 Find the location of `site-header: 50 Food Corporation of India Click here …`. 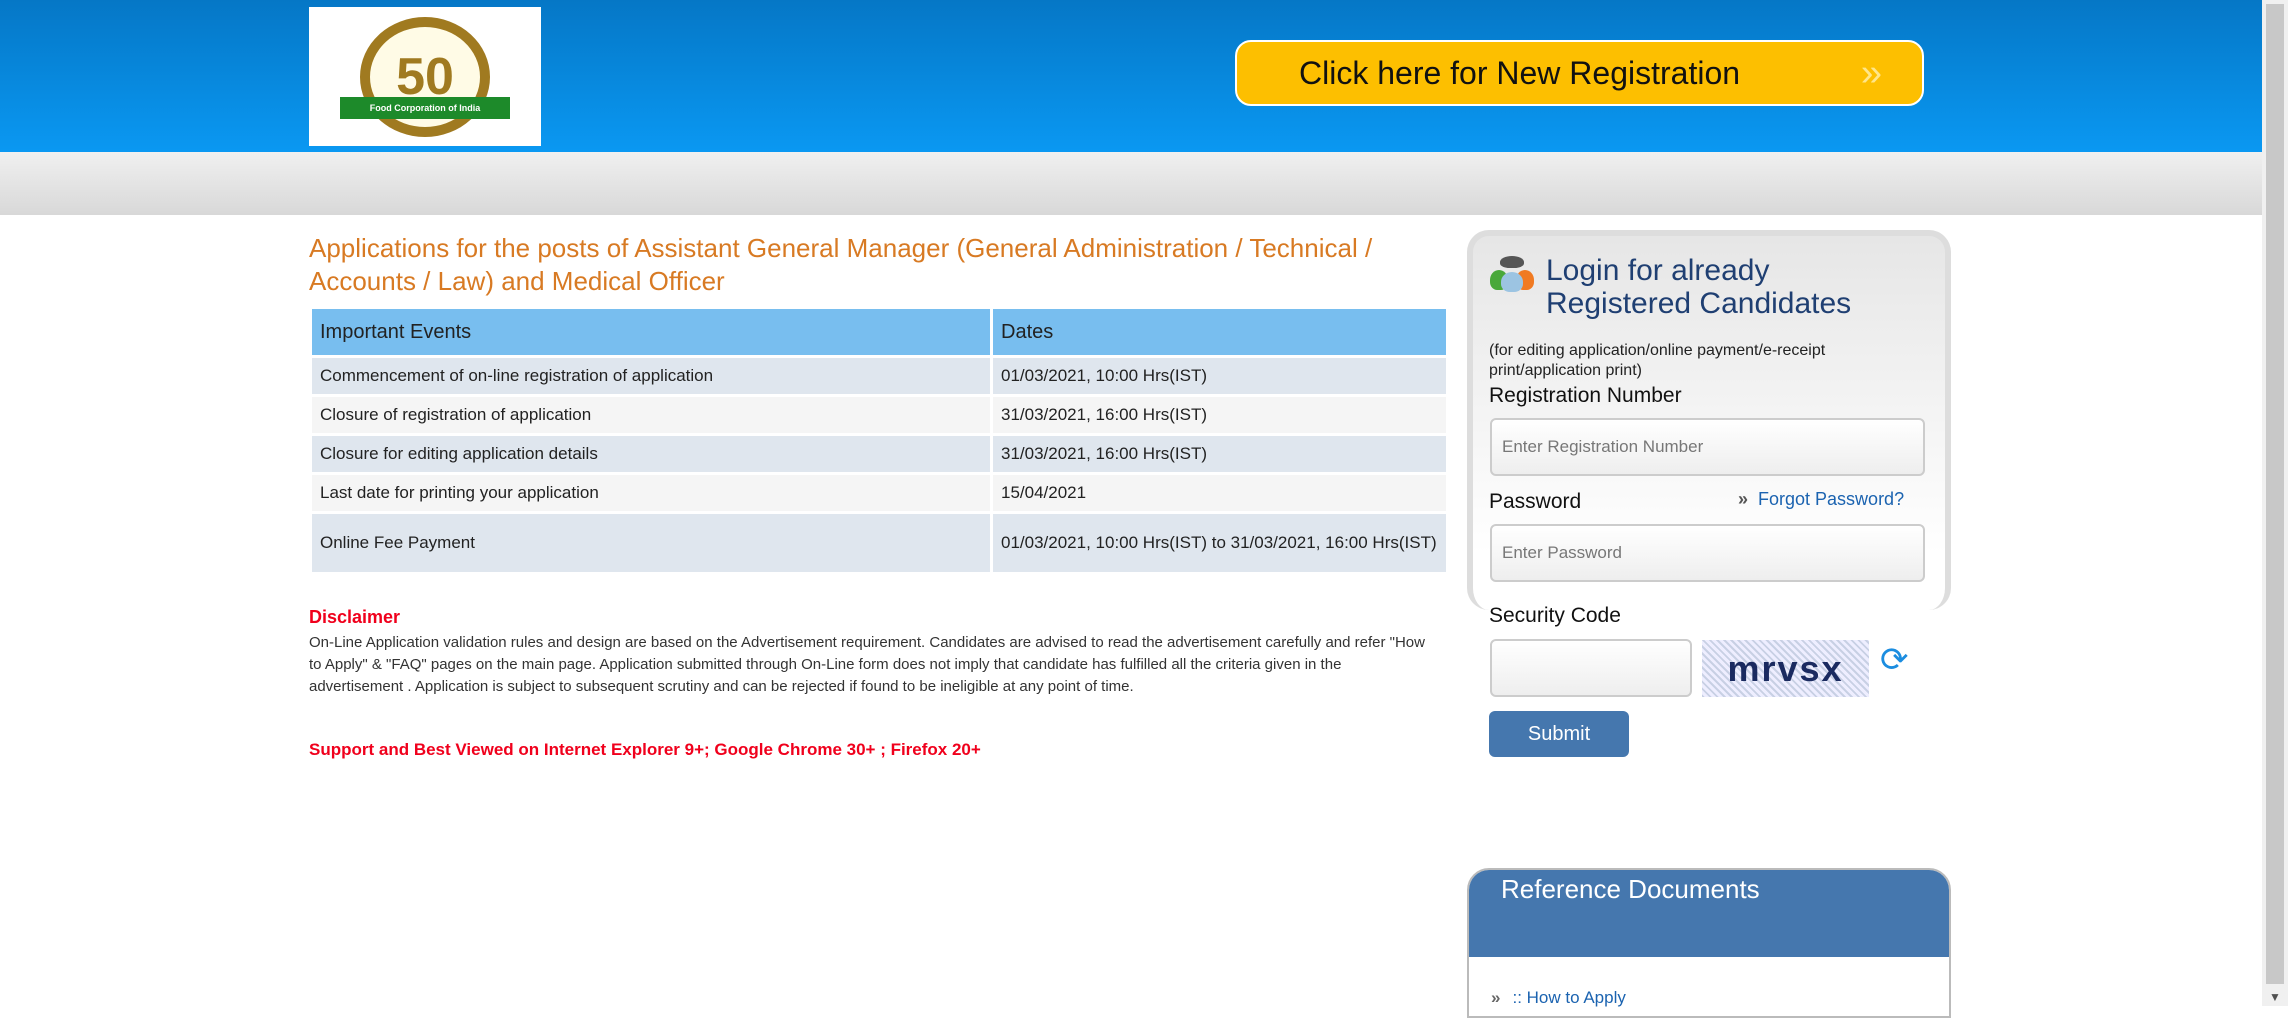

site-header: 50 Food Corporation of India Click here … is located at coordinates (1131, 76).